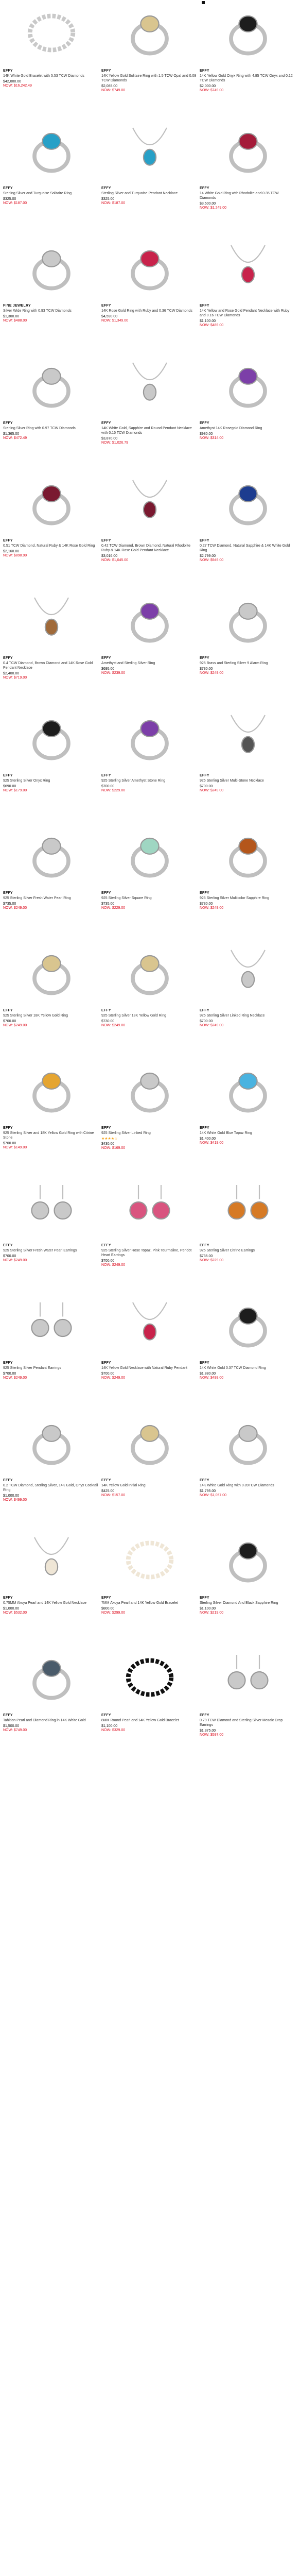 This screenshot has height=2576, width=300. Describe the element at coordinates (248, 1368) in the screenshot. I see `product-title: 14K White Gold 0.37 TCW Diamond Ring` at that location.